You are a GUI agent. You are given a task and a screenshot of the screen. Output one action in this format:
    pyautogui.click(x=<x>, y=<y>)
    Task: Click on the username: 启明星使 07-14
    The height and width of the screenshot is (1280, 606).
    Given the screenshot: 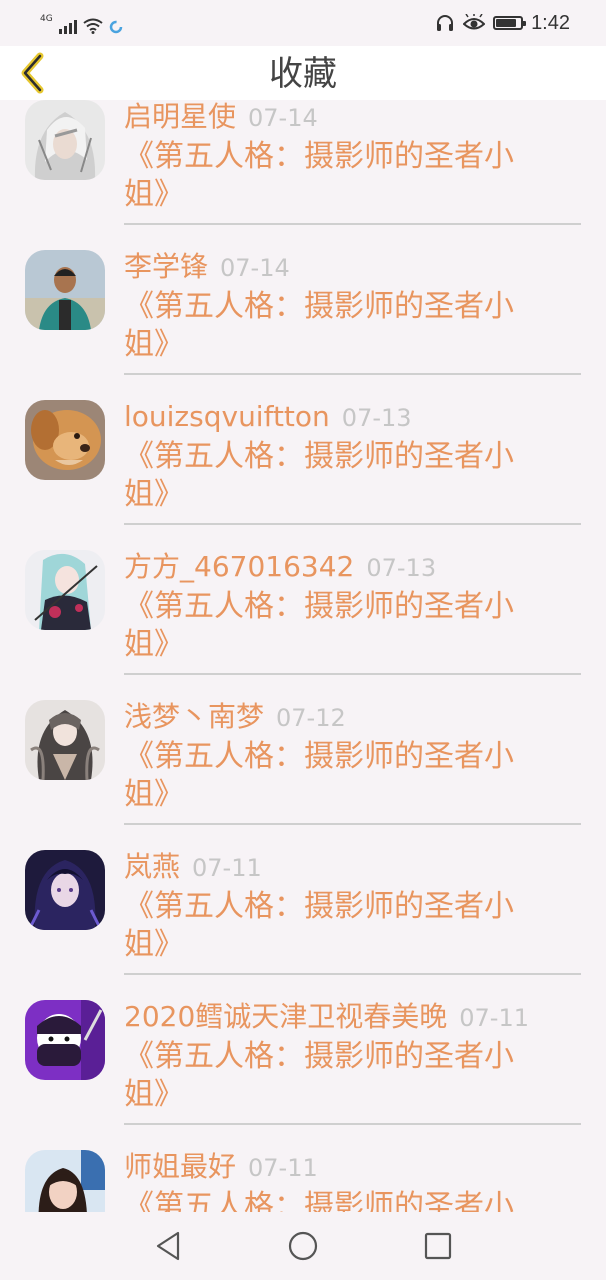 What is the action you would take?
    pyautogui.click(x=221, y=117)
    